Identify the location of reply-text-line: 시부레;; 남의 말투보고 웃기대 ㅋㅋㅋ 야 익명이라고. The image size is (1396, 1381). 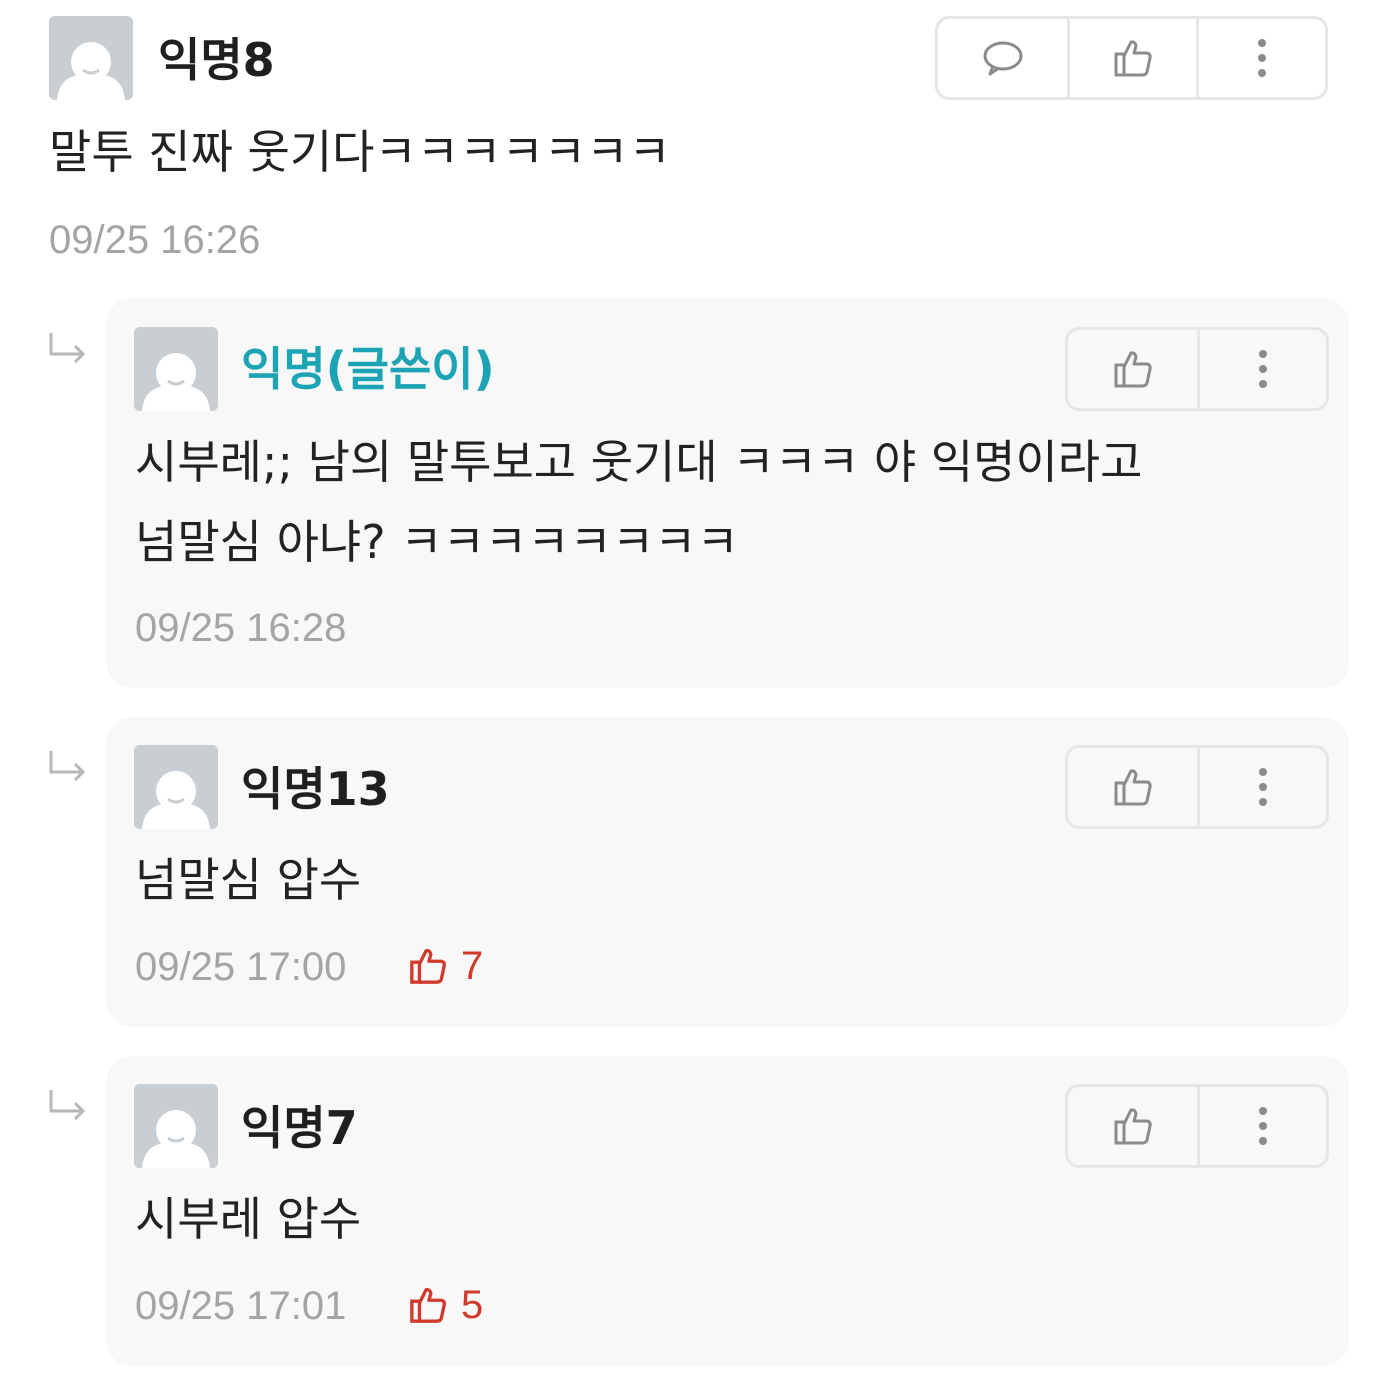
(639, 462).